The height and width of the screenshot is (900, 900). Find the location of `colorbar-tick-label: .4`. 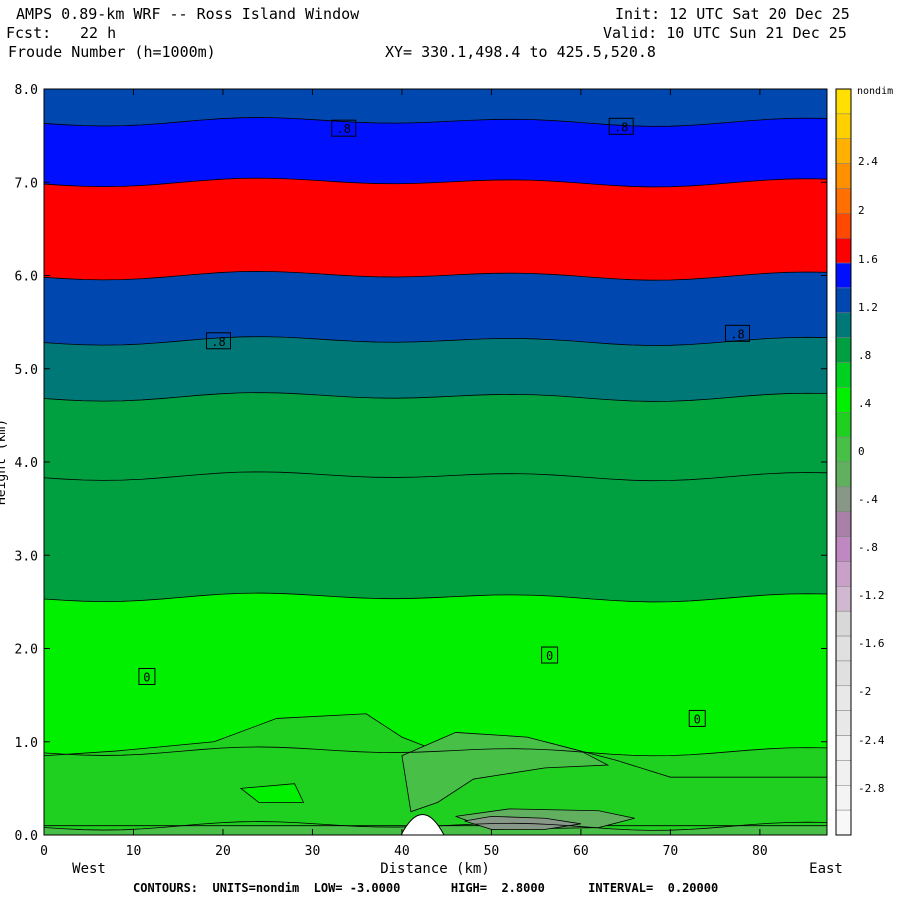

colorbar-tick-label: .4 is located at coordinates (865, 403).